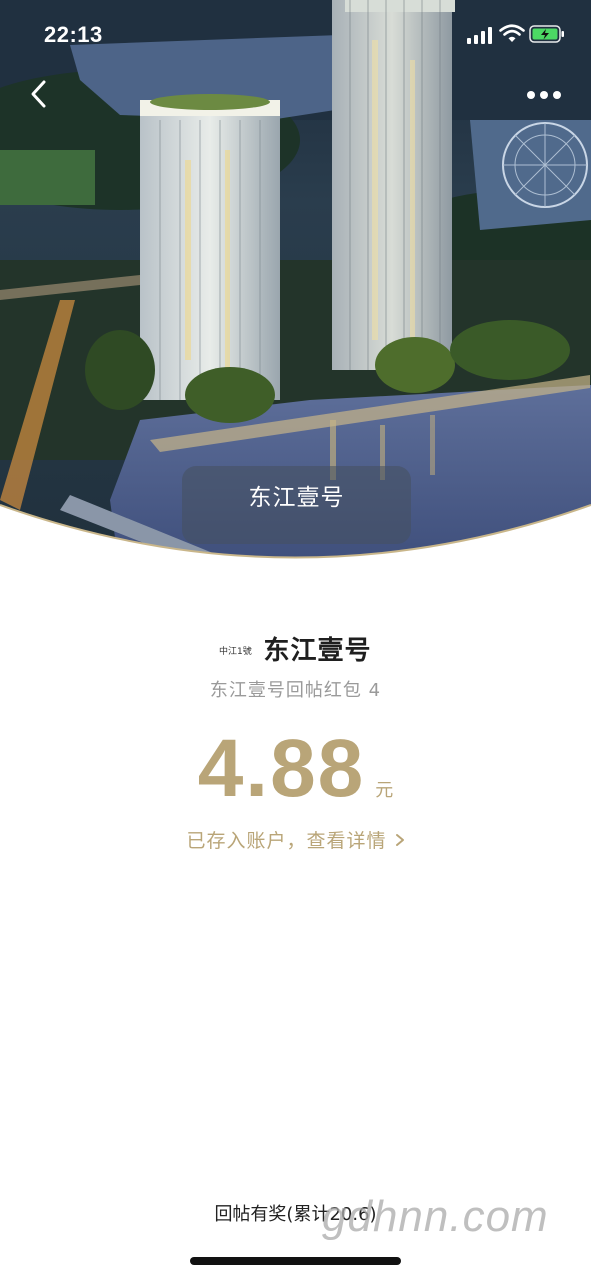 Image resolution: width=591 pixels, height=1279 pixels. Describe the element at coordinates (399, 840) in the screenshot. I see `chevron-right-icon` at that location.